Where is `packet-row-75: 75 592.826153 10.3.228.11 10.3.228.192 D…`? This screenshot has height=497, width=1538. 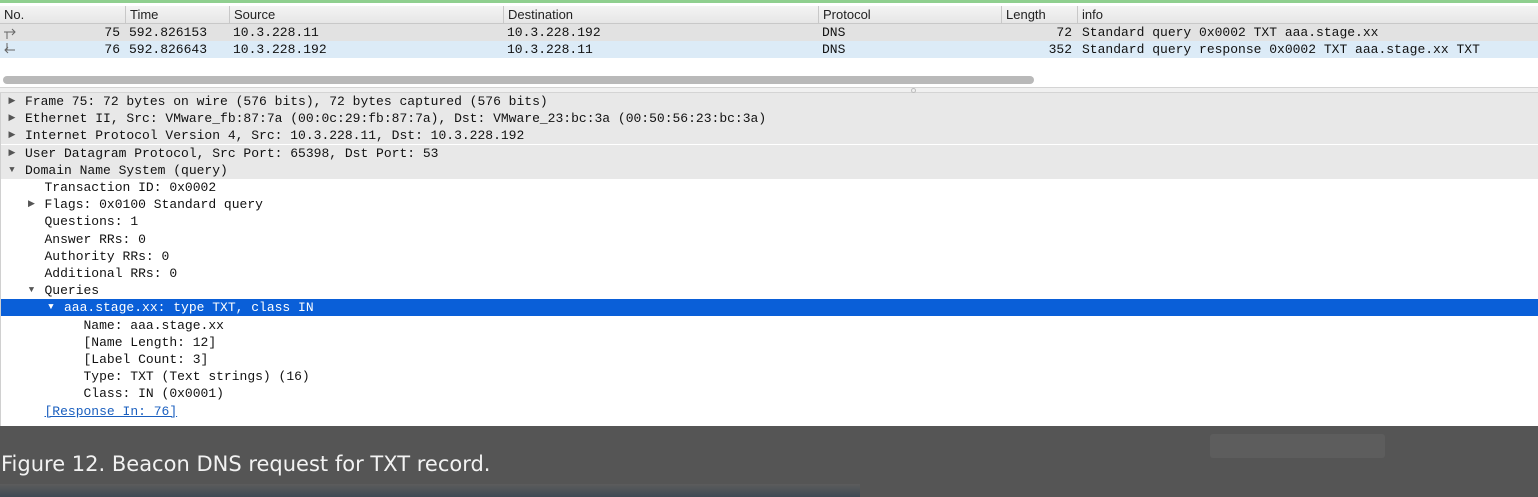 packet-row-75: 75 592.826153 10.3.228.11 10.3.228.192 D… is located at coordinates (769, 32).